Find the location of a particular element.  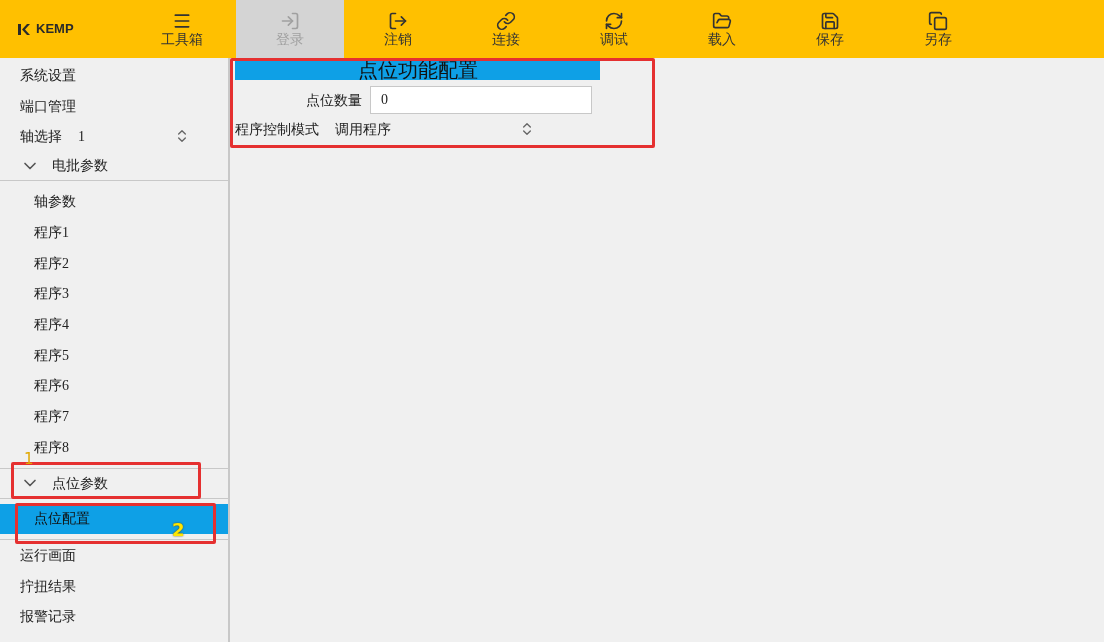

spinner-label: 轴选择 is located at coordinates (41, 136).